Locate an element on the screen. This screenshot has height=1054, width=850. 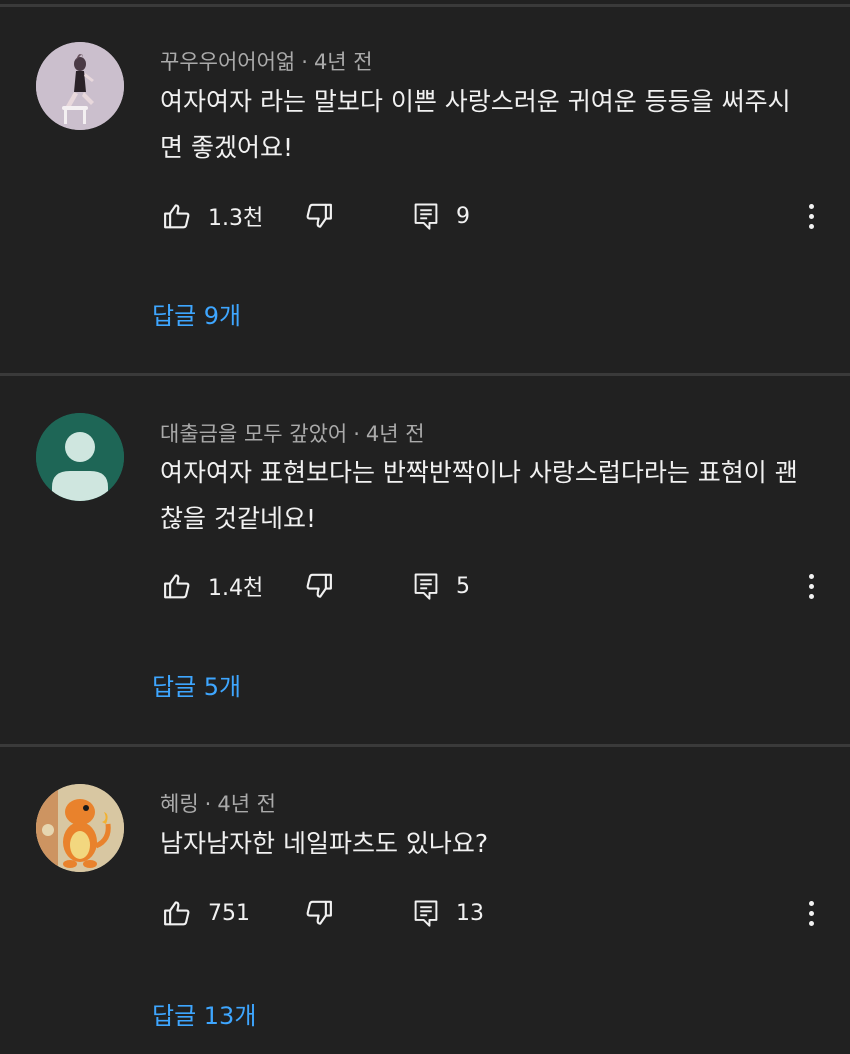
like-button: 1.3천 is located at coordinates (212, 216).